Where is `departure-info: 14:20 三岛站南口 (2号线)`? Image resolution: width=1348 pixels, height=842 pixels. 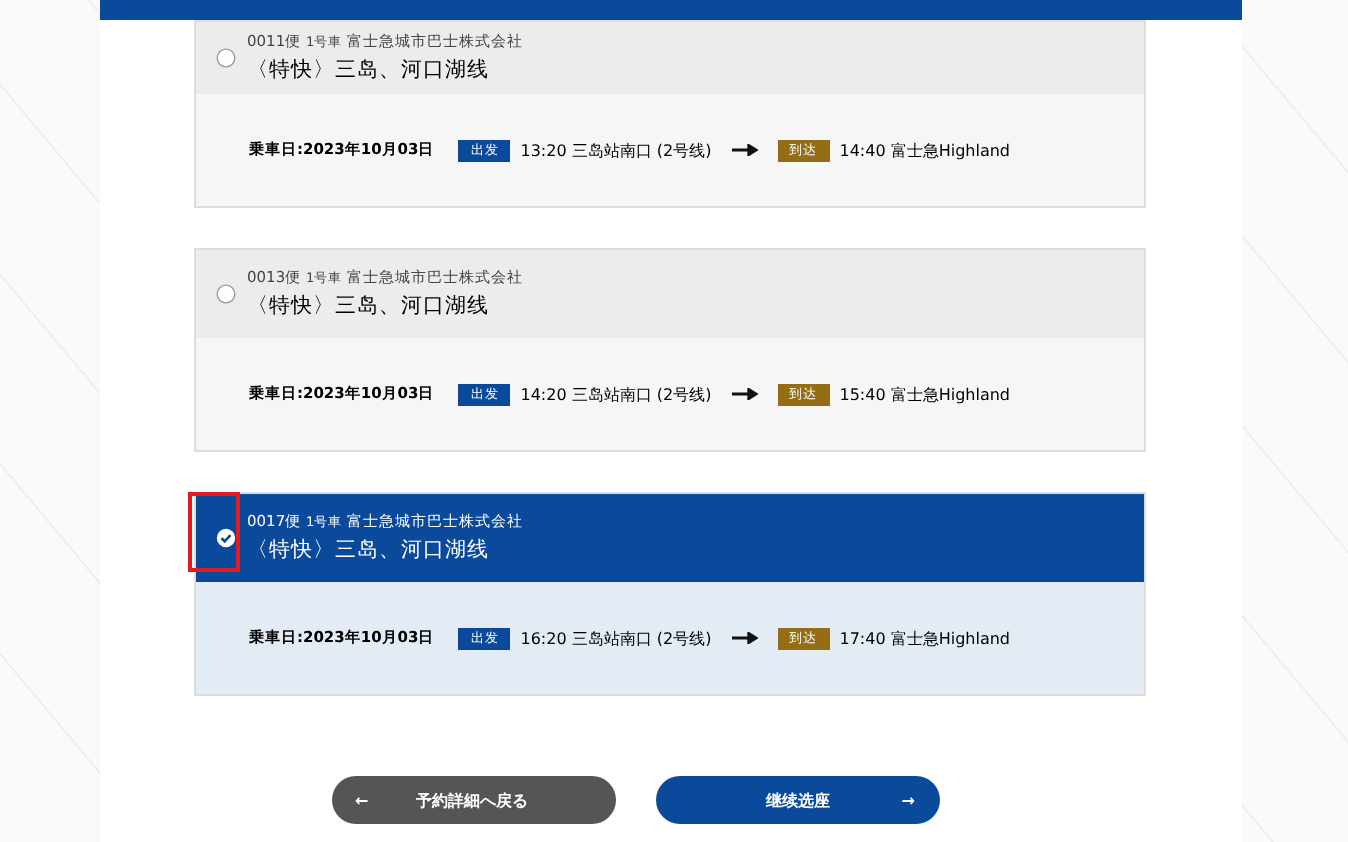 departure-info: 14:20 三岛站南口 (2号线) is located at coordinates (616, 394).